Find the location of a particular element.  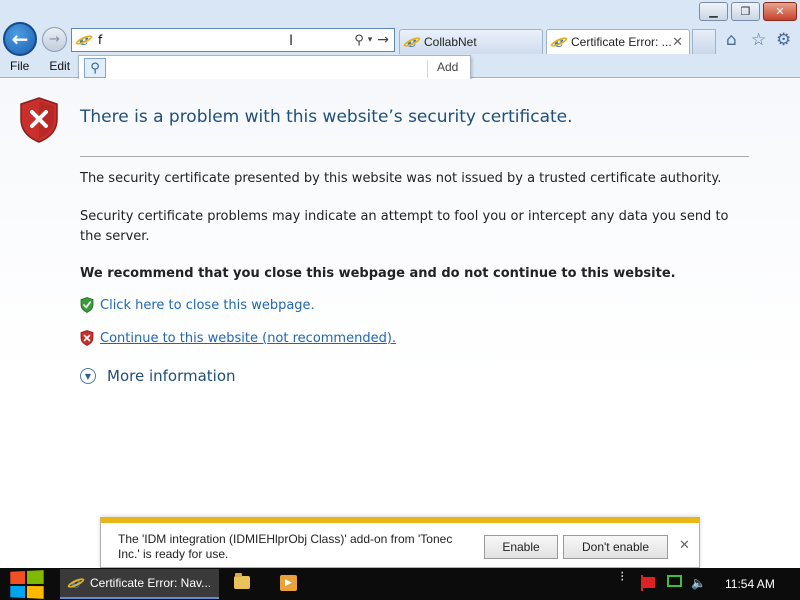

text-cursor-icon: I is located at coordinates (291, 41).